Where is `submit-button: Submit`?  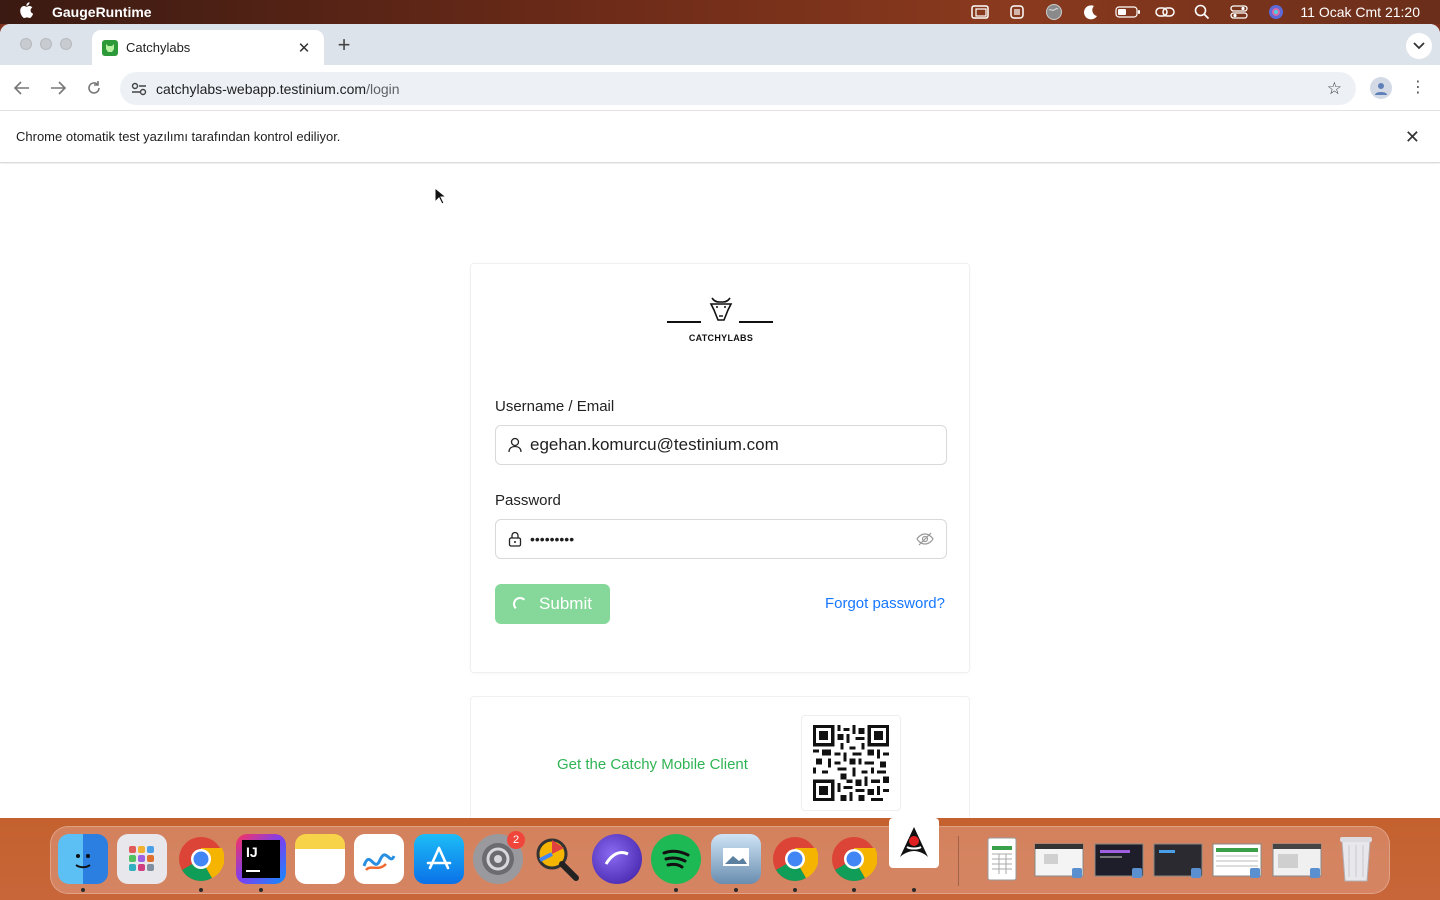 submit-button: Submit is located at coordinates (552, 604).